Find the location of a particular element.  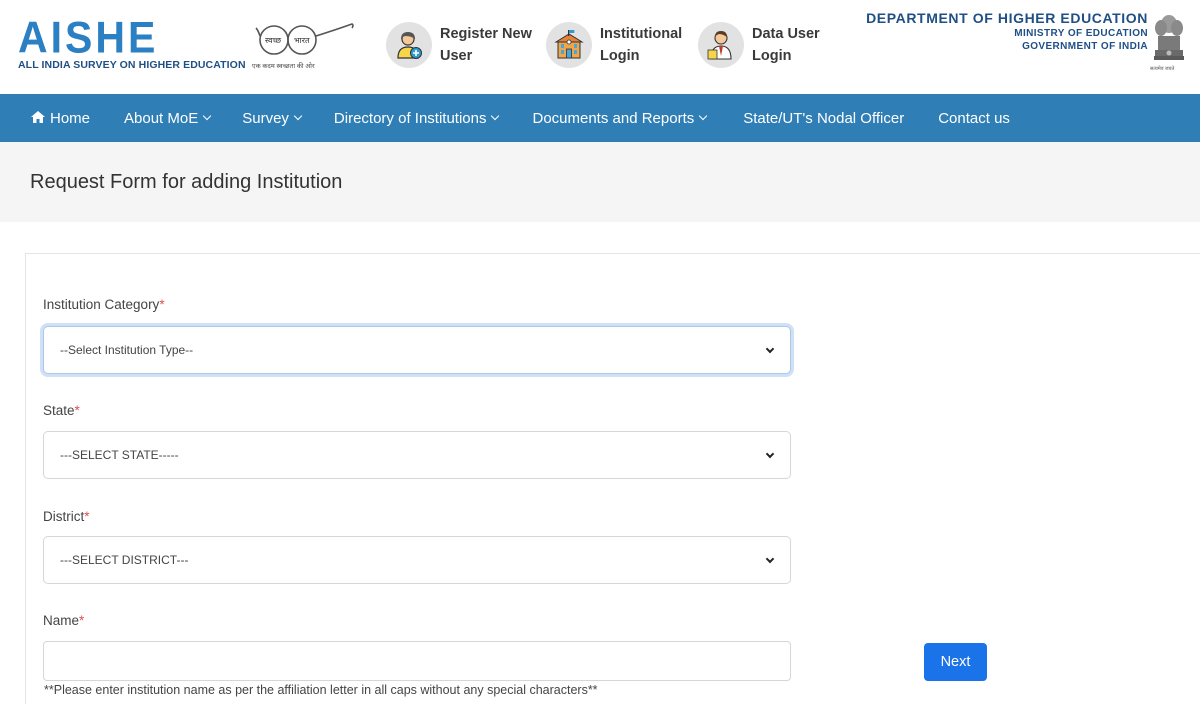

institution-name-input is located at coordinates (417, 661).